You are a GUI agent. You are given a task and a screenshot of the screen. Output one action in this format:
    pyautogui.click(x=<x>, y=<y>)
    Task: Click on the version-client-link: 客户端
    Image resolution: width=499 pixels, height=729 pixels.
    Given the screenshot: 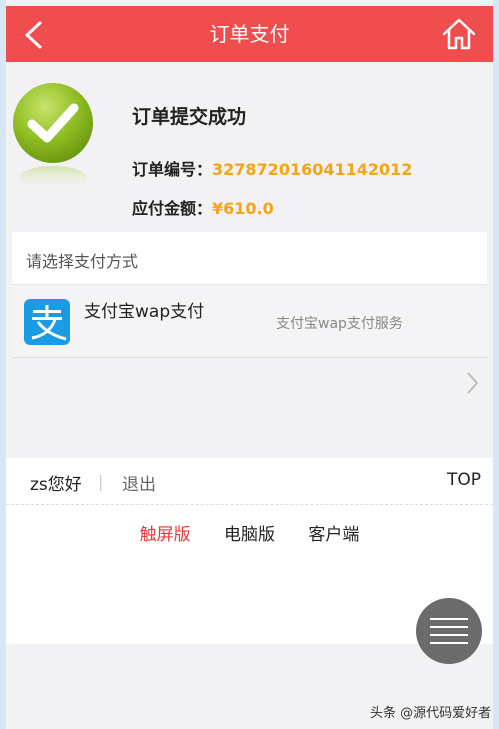 What is the action you would take?
    pyautogui.click(x=333, y=535)
    